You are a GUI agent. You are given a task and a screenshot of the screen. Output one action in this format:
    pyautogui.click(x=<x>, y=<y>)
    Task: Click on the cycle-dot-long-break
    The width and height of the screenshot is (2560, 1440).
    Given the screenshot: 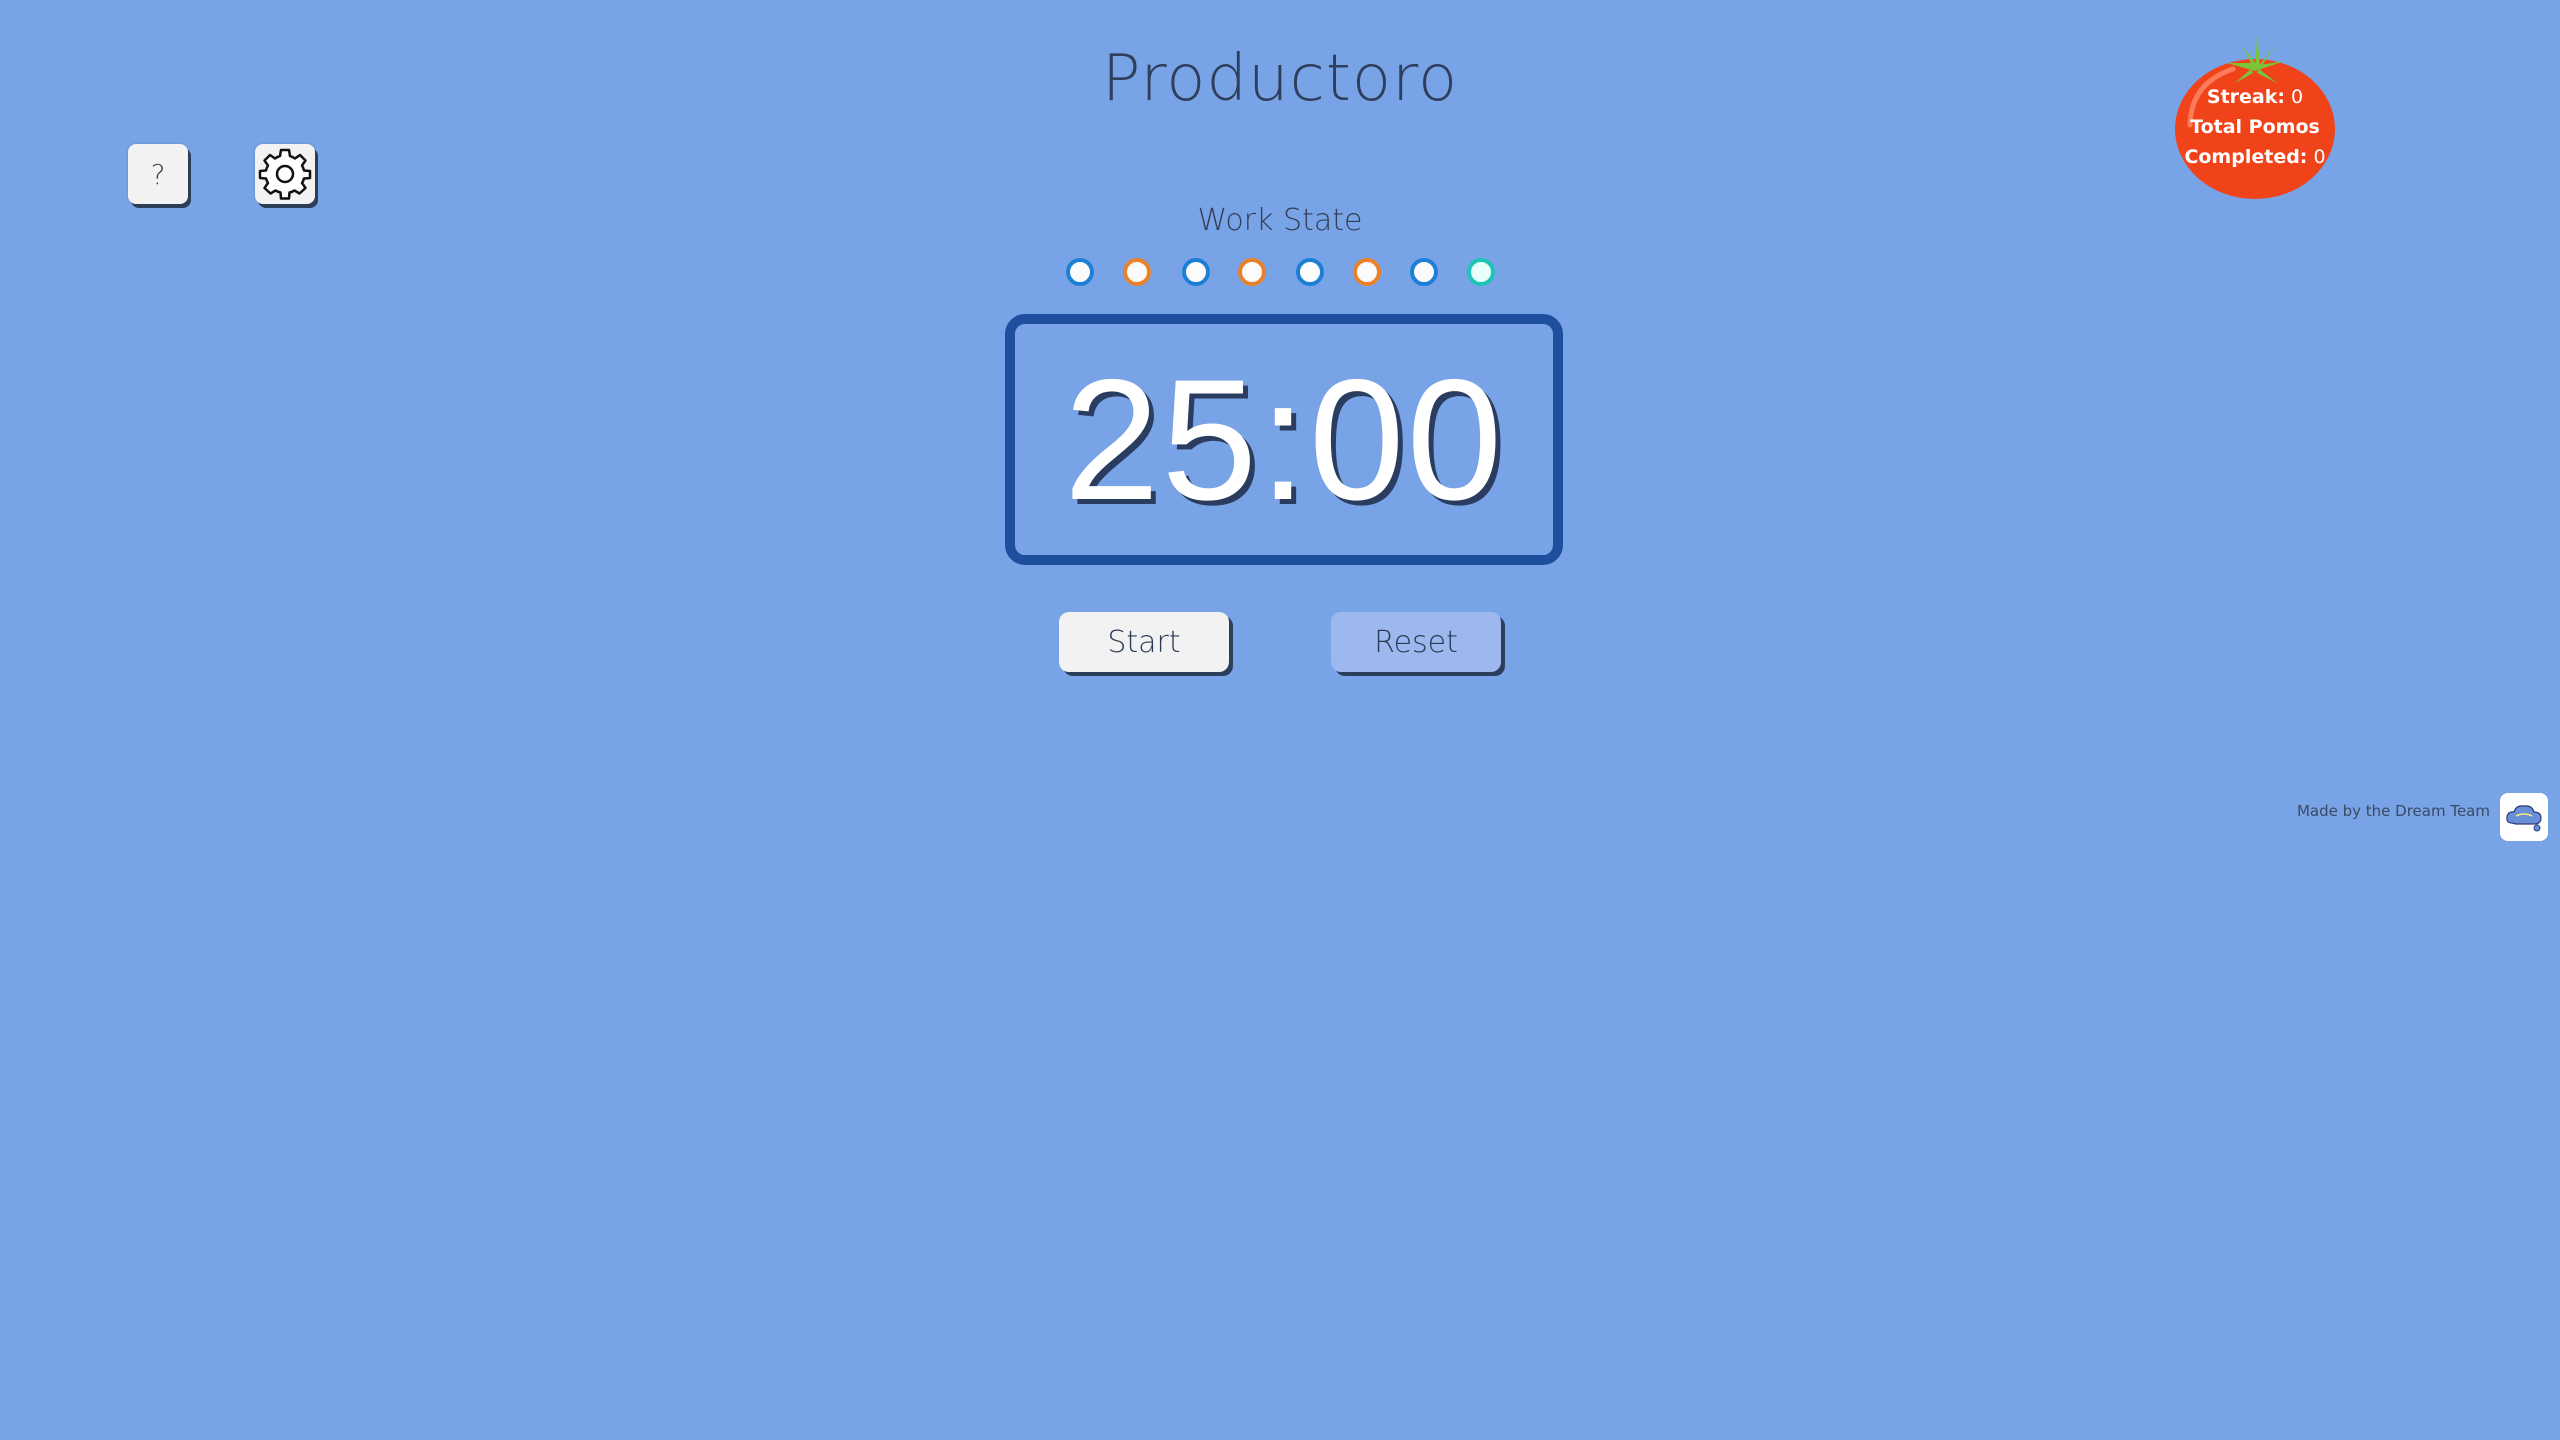 What is the action you would take?
    pyautogui.click(x=1481, y=272)
    